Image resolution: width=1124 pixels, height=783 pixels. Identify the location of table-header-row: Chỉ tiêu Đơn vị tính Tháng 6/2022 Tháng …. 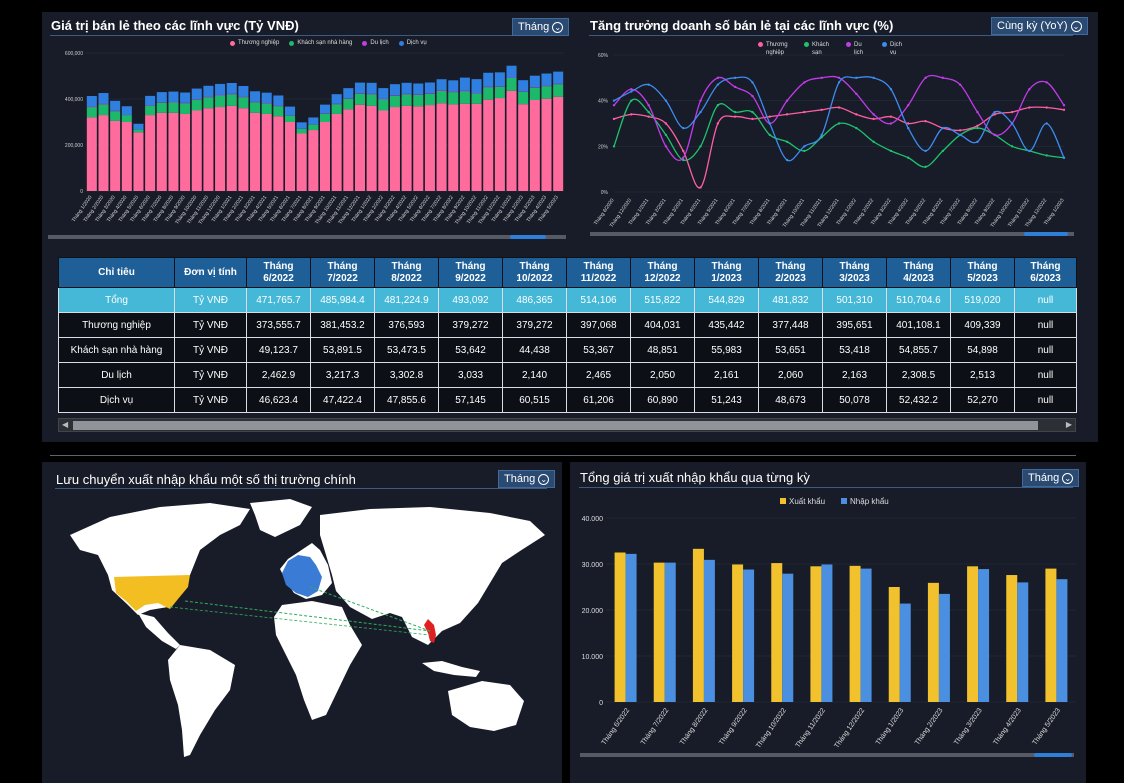
(567, 272).